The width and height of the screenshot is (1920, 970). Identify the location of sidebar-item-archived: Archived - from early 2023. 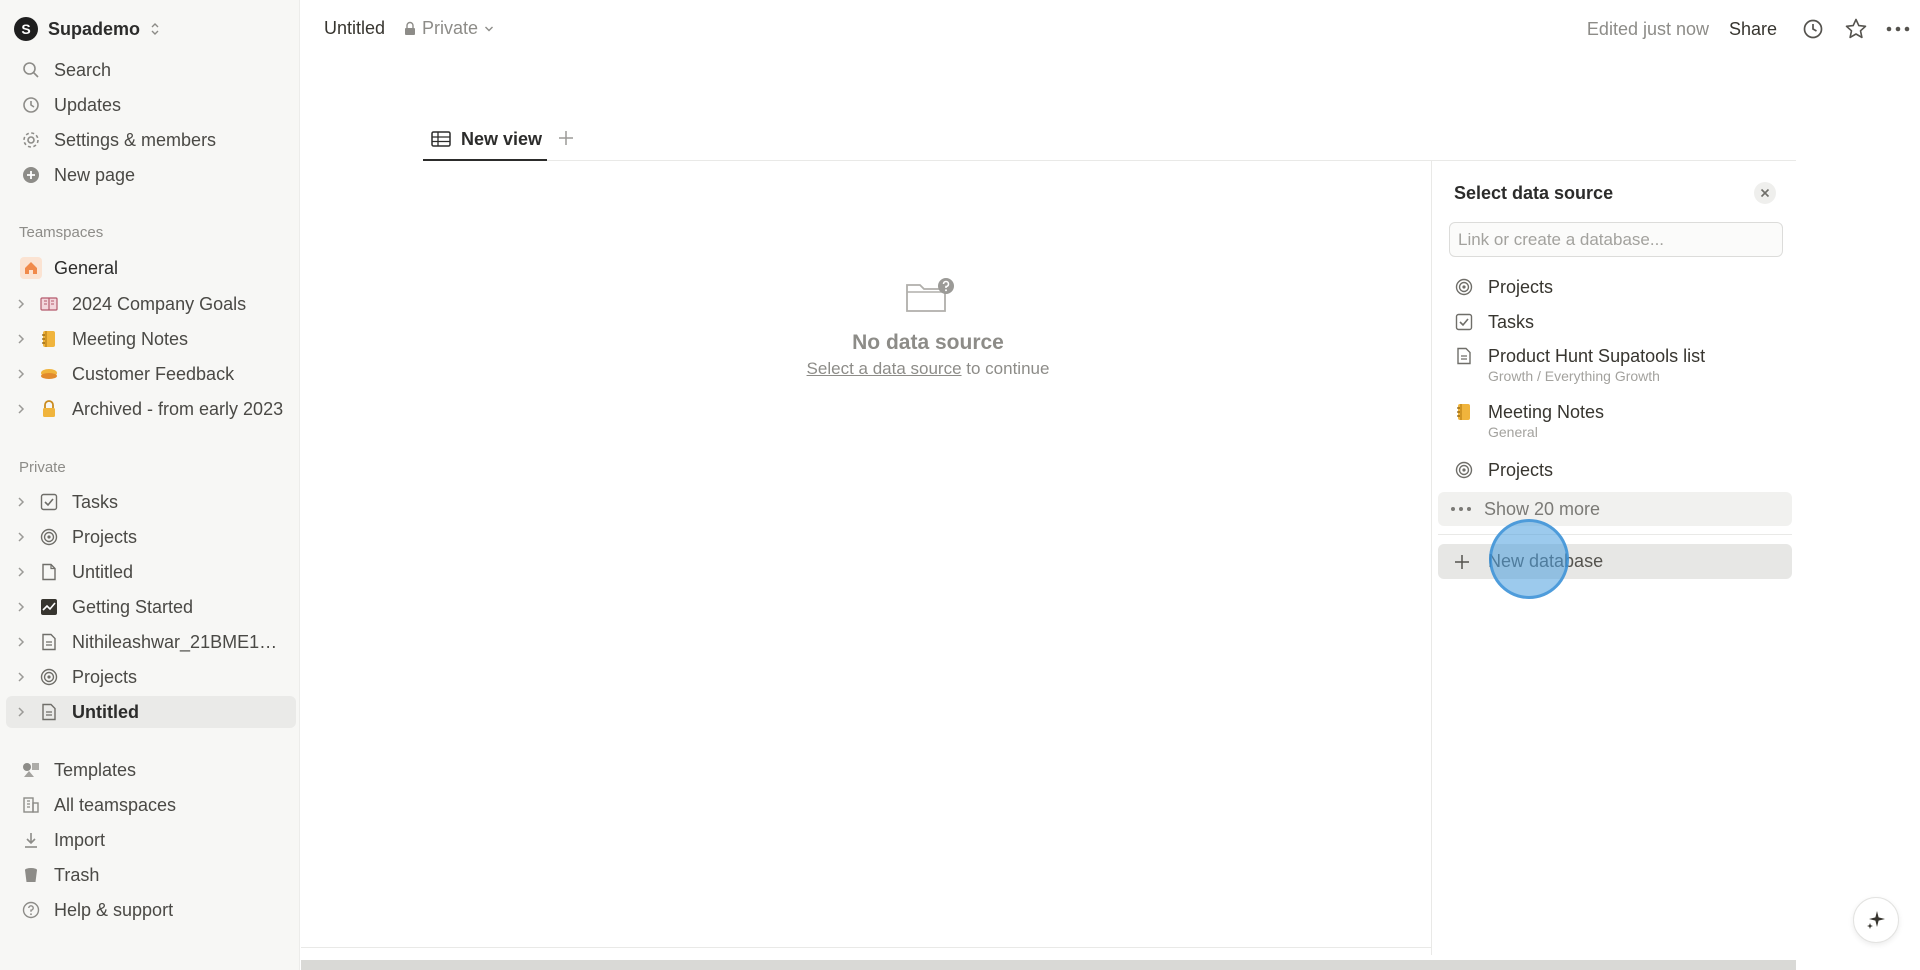
(151, 409).